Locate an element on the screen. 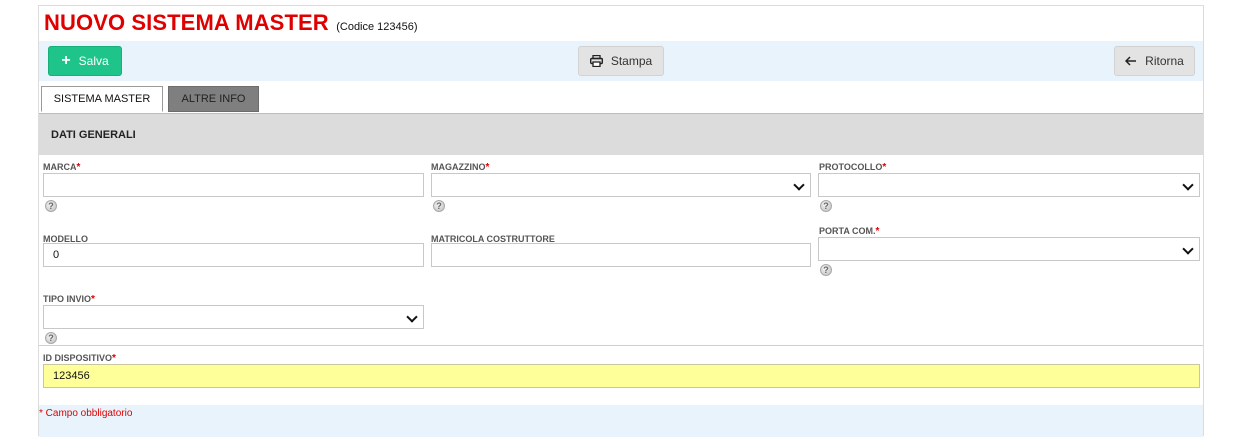 The image size is (1246, 437). tipo-invio-select is located at coordinates (233, 317).